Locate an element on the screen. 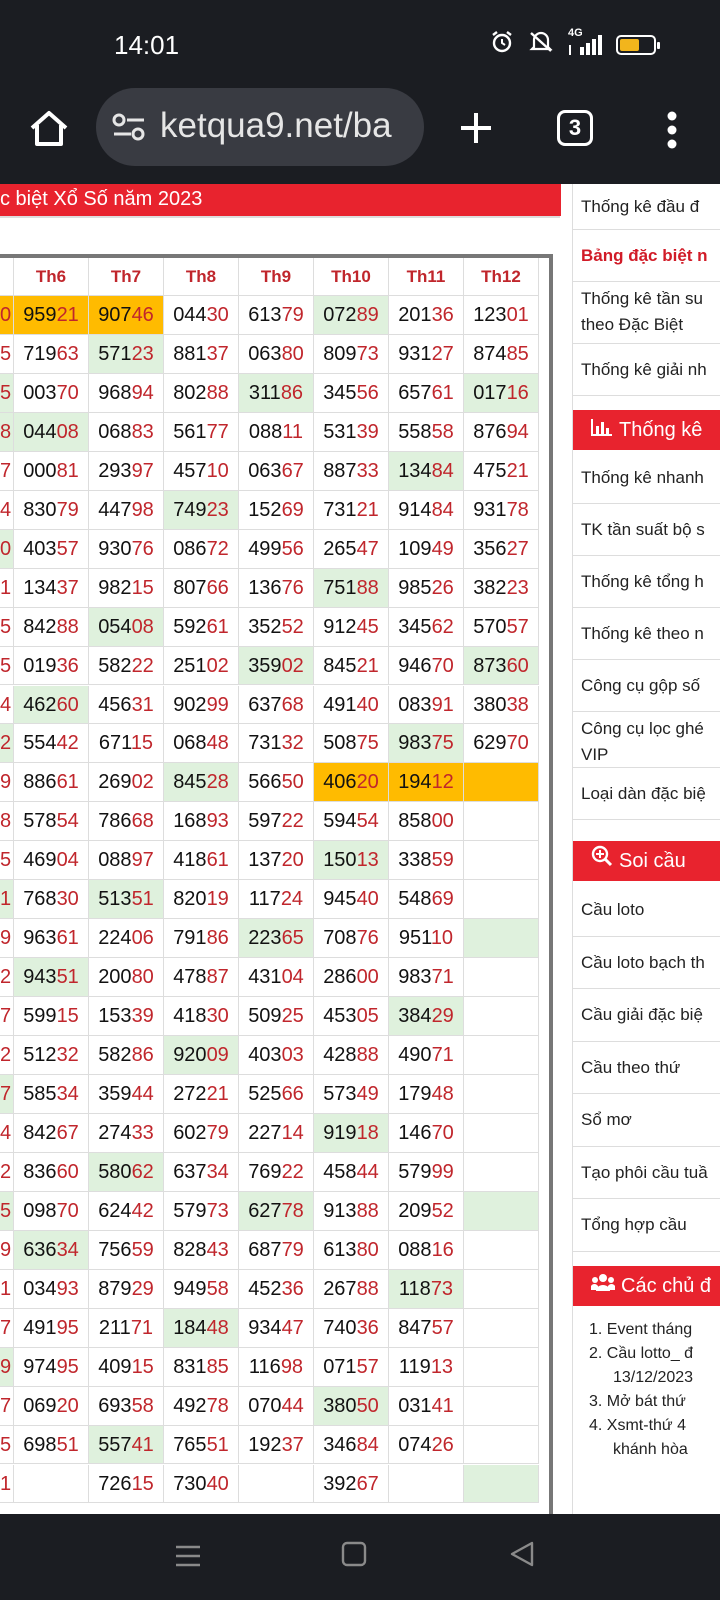 The width and height of the screenshot is (720, 1600). table-cell-edge-digit: 9 is located at coordinates (6, 938).